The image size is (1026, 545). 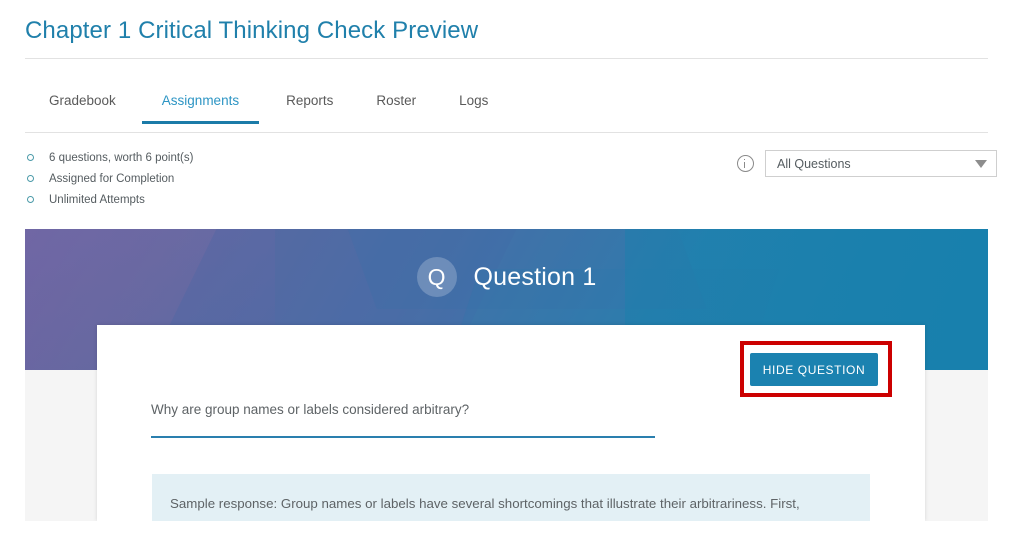 I want to click on question-title: Question 1, so click(x=535, y=276).